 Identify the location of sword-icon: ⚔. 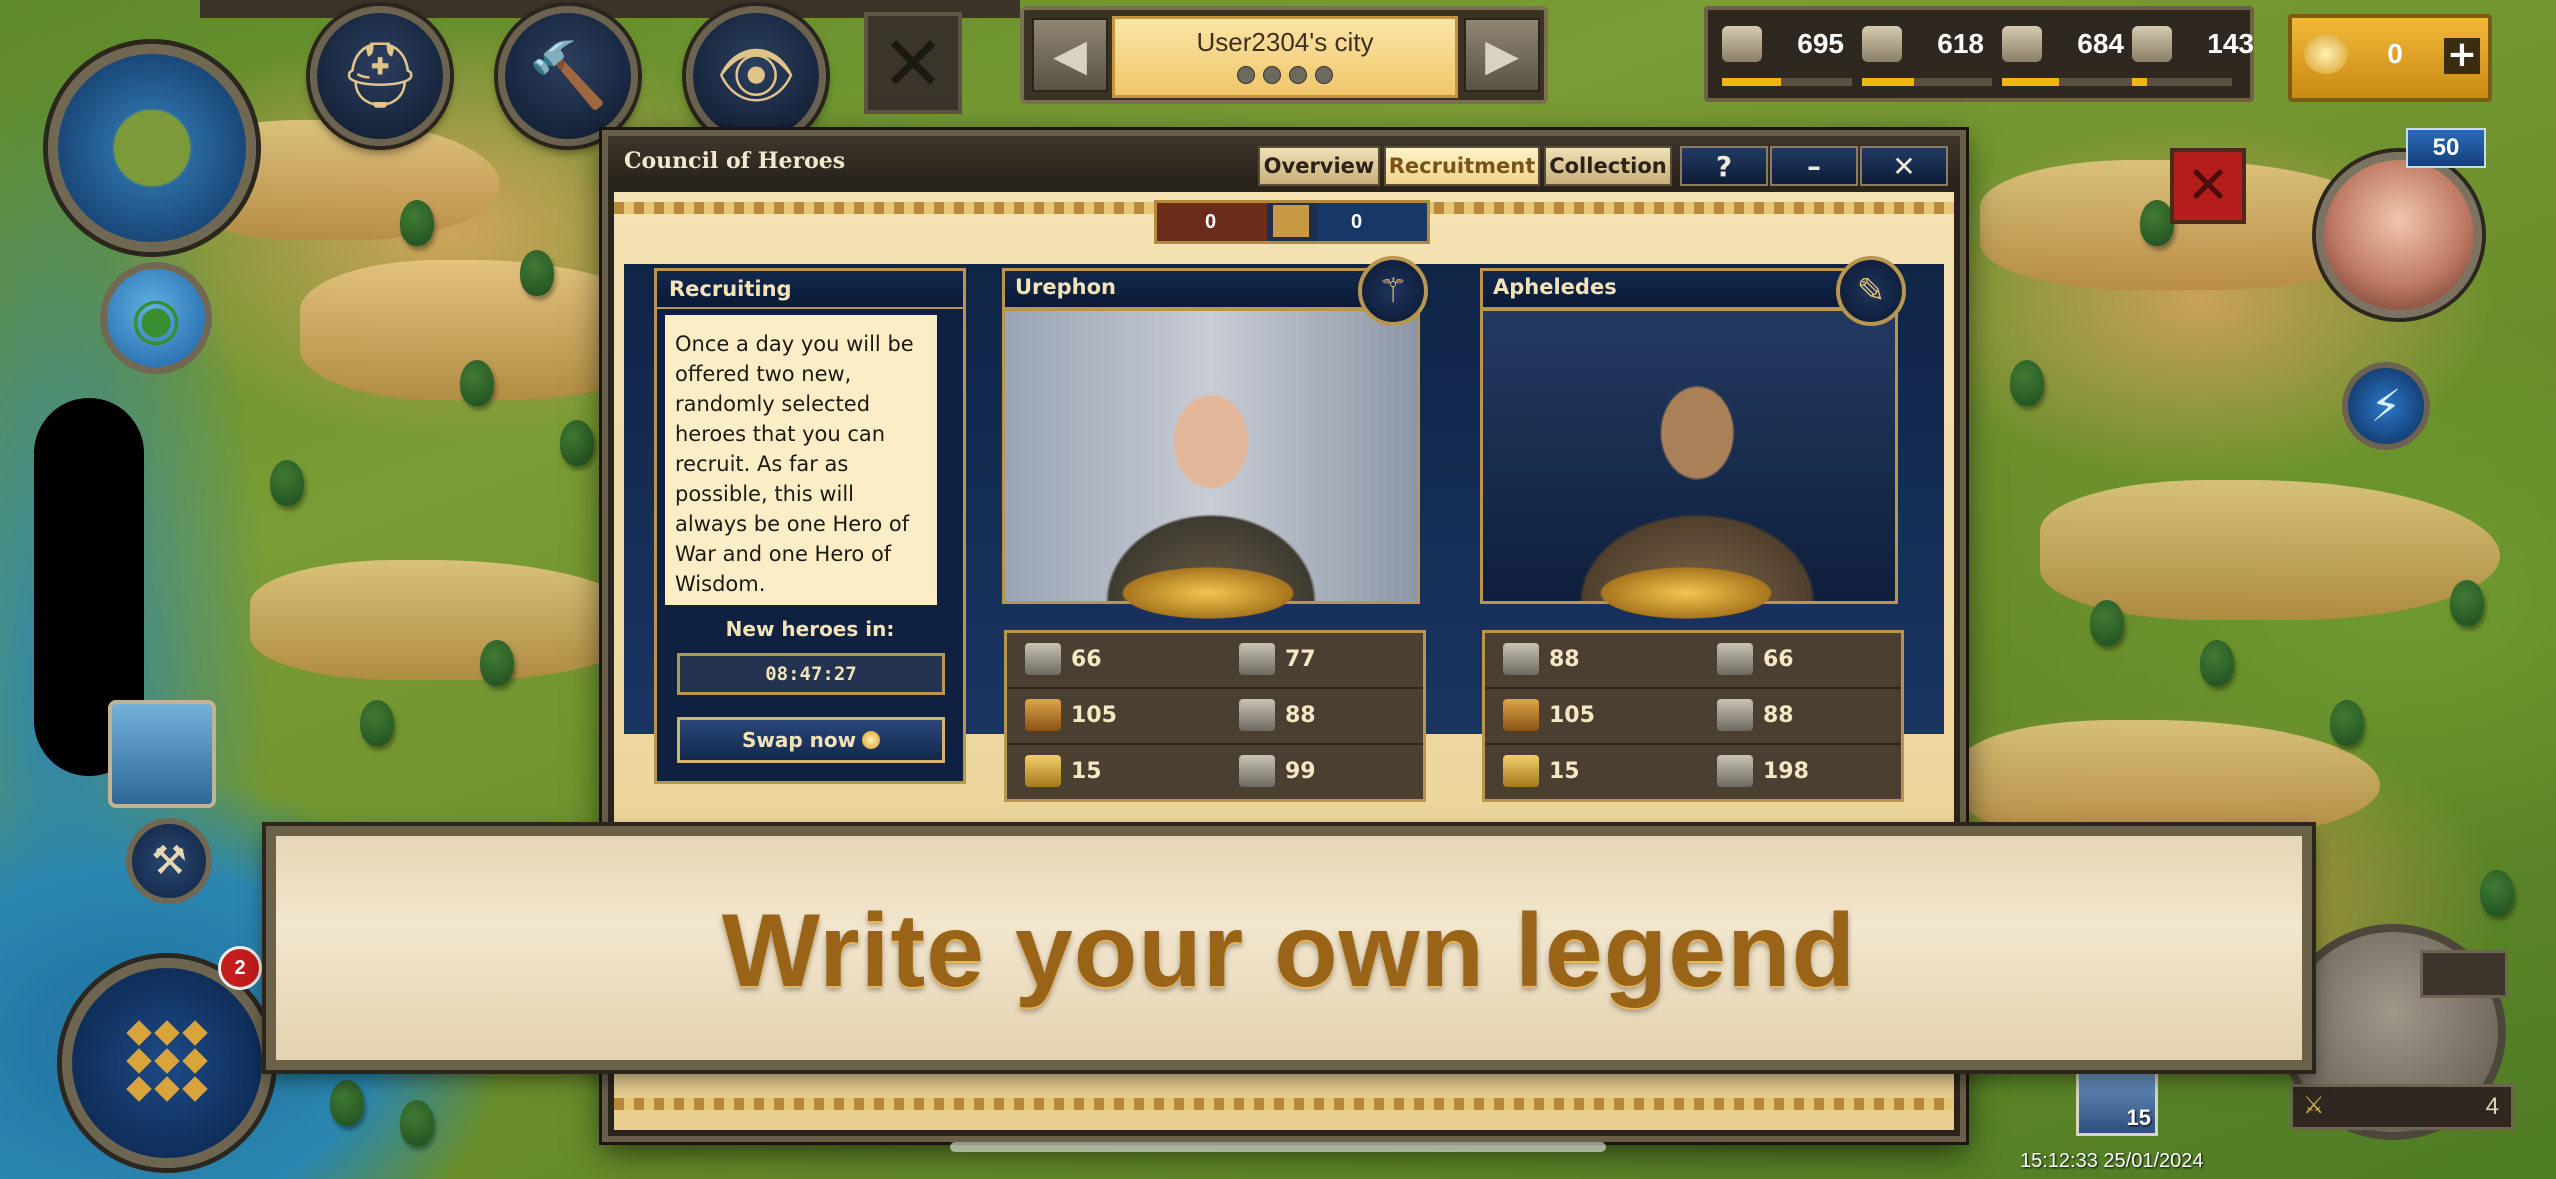
(2314, 1105).